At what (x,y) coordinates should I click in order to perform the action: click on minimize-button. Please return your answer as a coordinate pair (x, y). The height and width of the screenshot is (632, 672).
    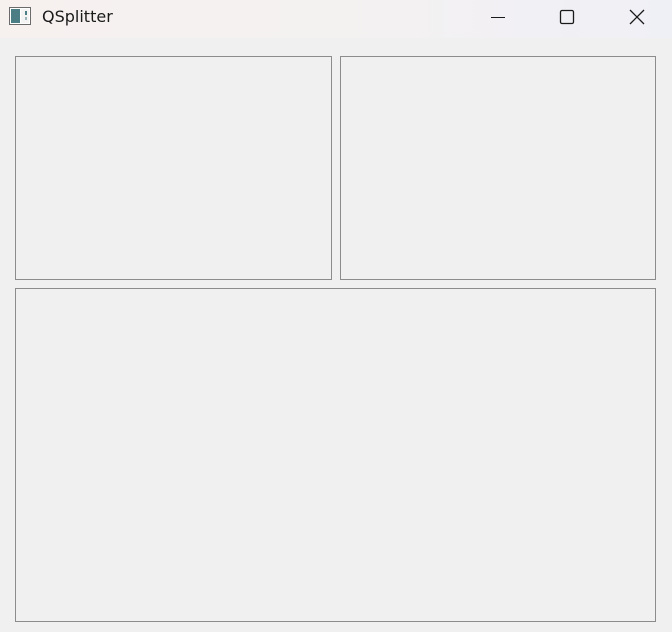
    Looking at the image, I should click on (498, 17).